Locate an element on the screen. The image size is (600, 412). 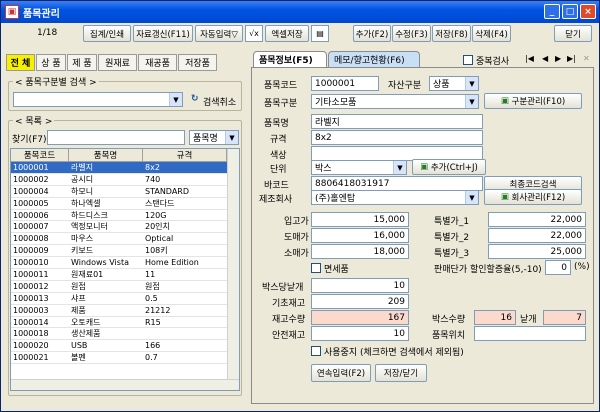
table-row: 1000011 원재료01 11 is located at coordinates (125, 275).